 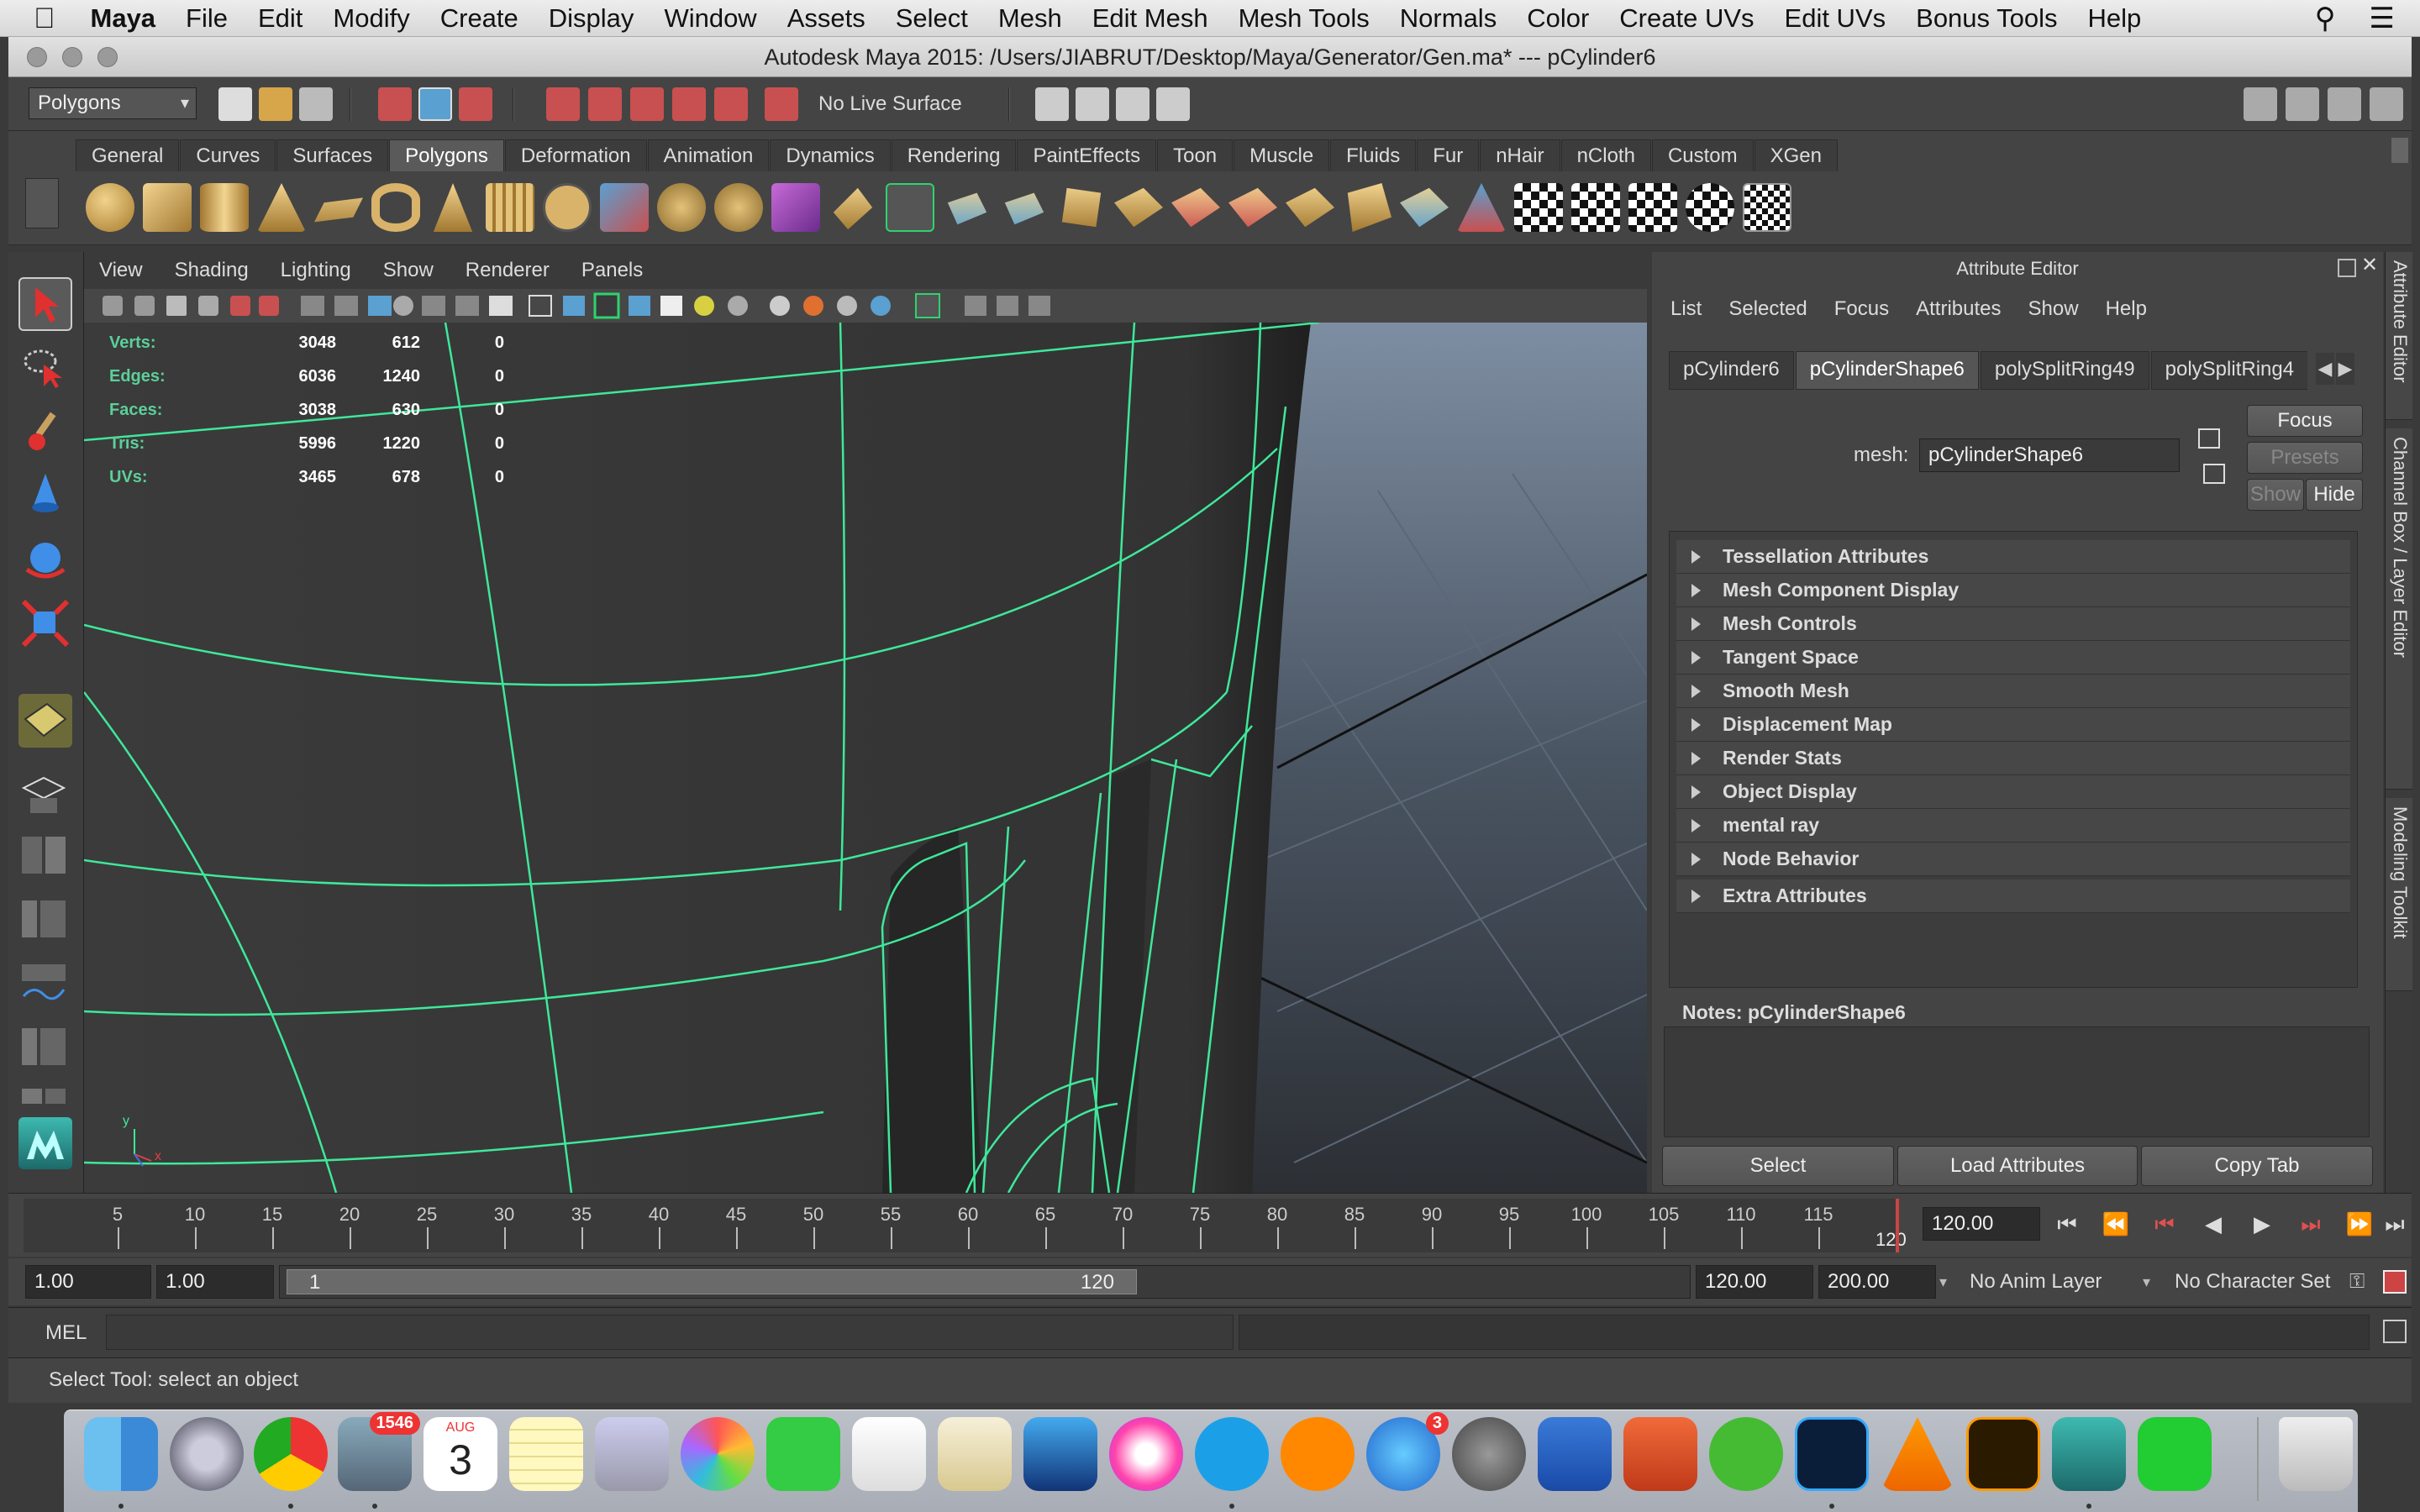 What do you see at coordinates (624, 207) in the screenshot?
I see `combine-icon` at bounding box center [624, 207].